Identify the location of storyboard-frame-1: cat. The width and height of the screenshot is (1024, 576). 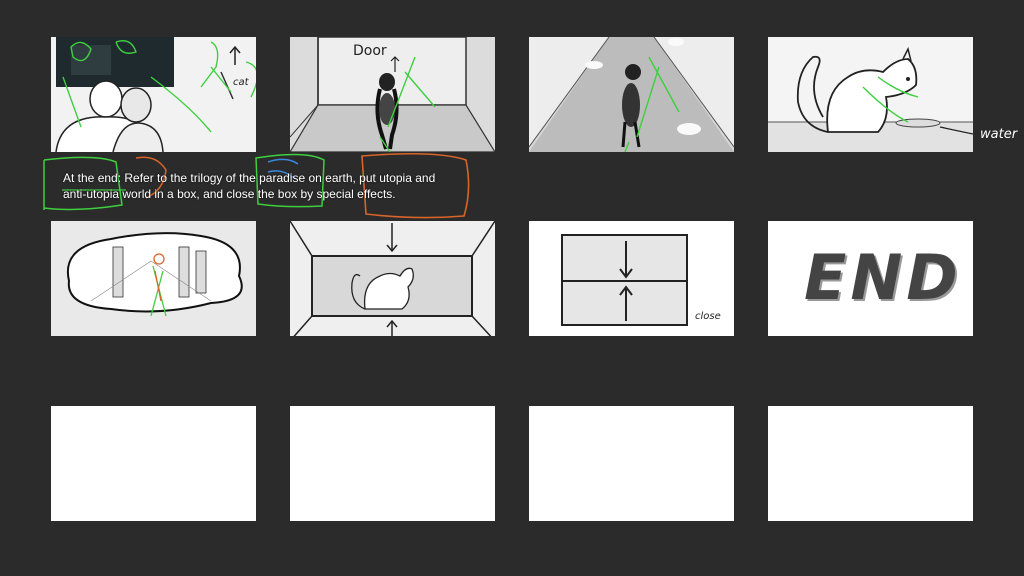
(153, 94).